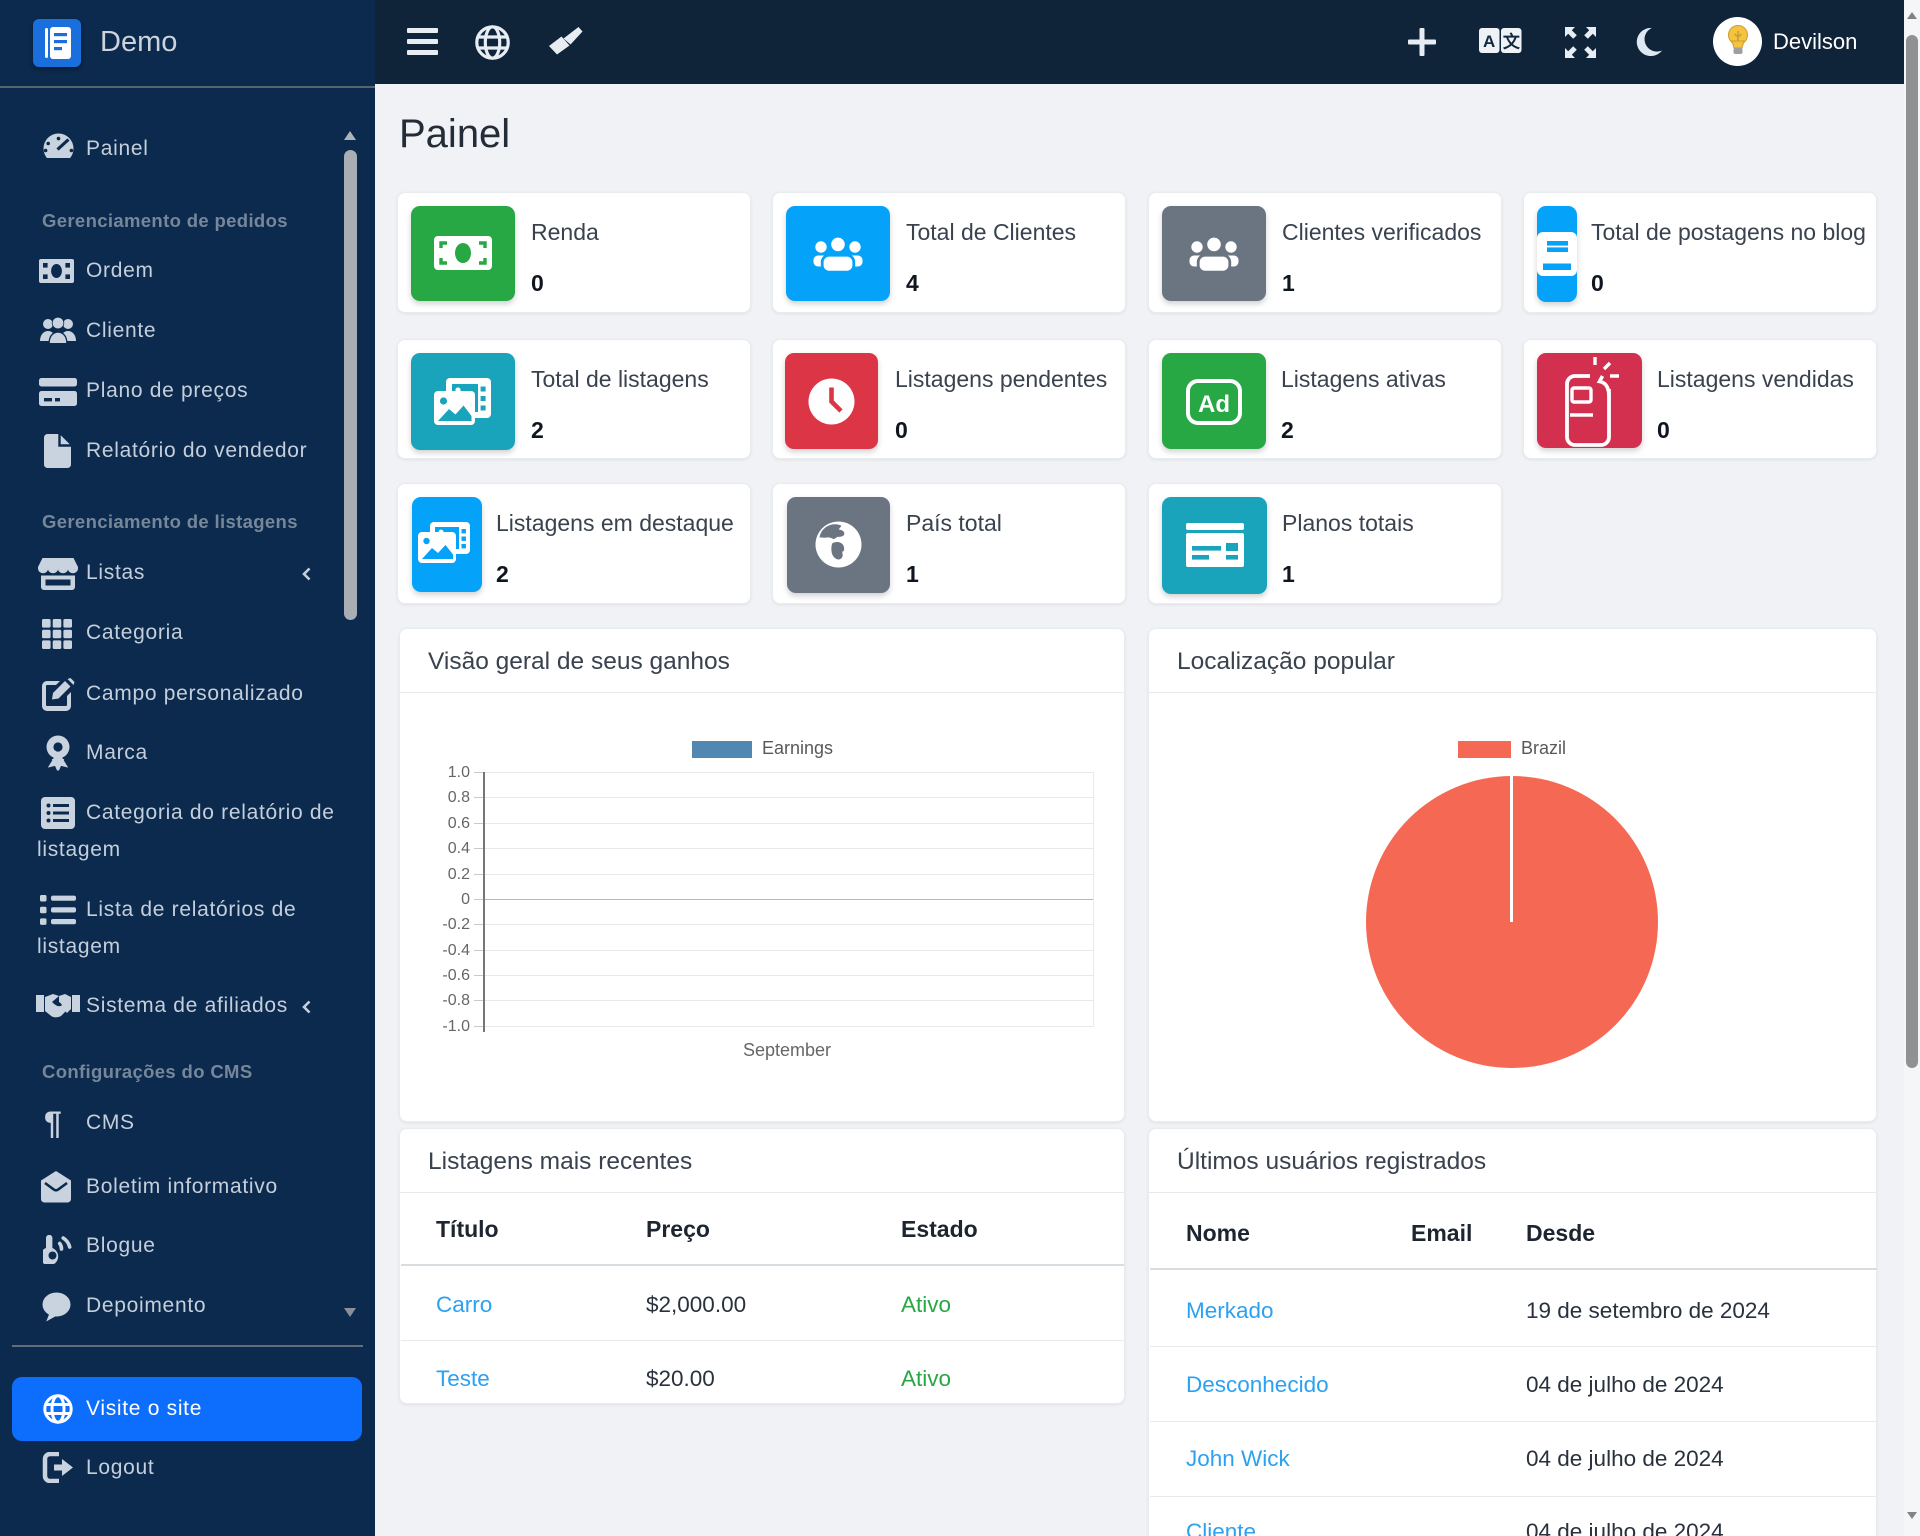 The image size is (1920, 1536). Describe the element at coordinates (1512, 42) in the screenshot. I see `svg-text: 文` at that location.